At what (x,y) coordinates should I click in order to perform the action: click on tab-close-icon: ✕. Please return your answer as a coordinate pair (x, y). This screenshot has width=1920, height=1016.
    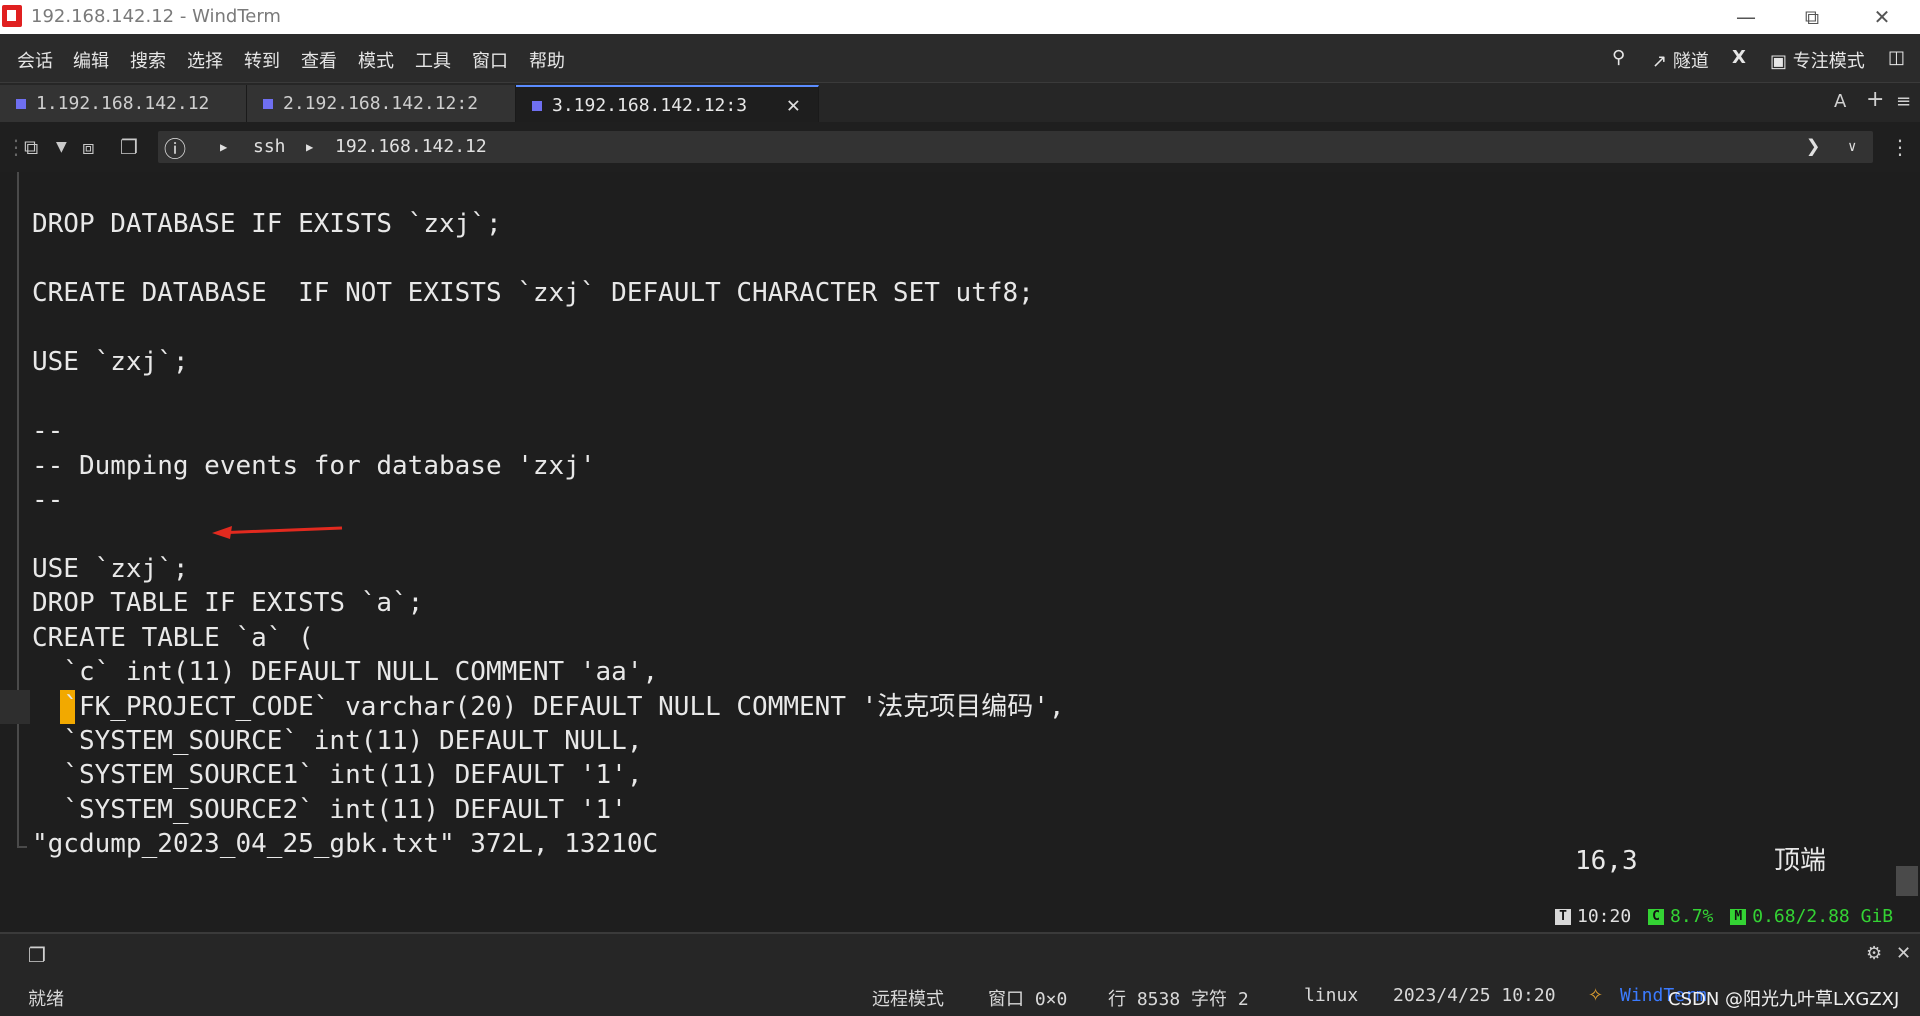
    Looking at the image, I should click on (793, 106).